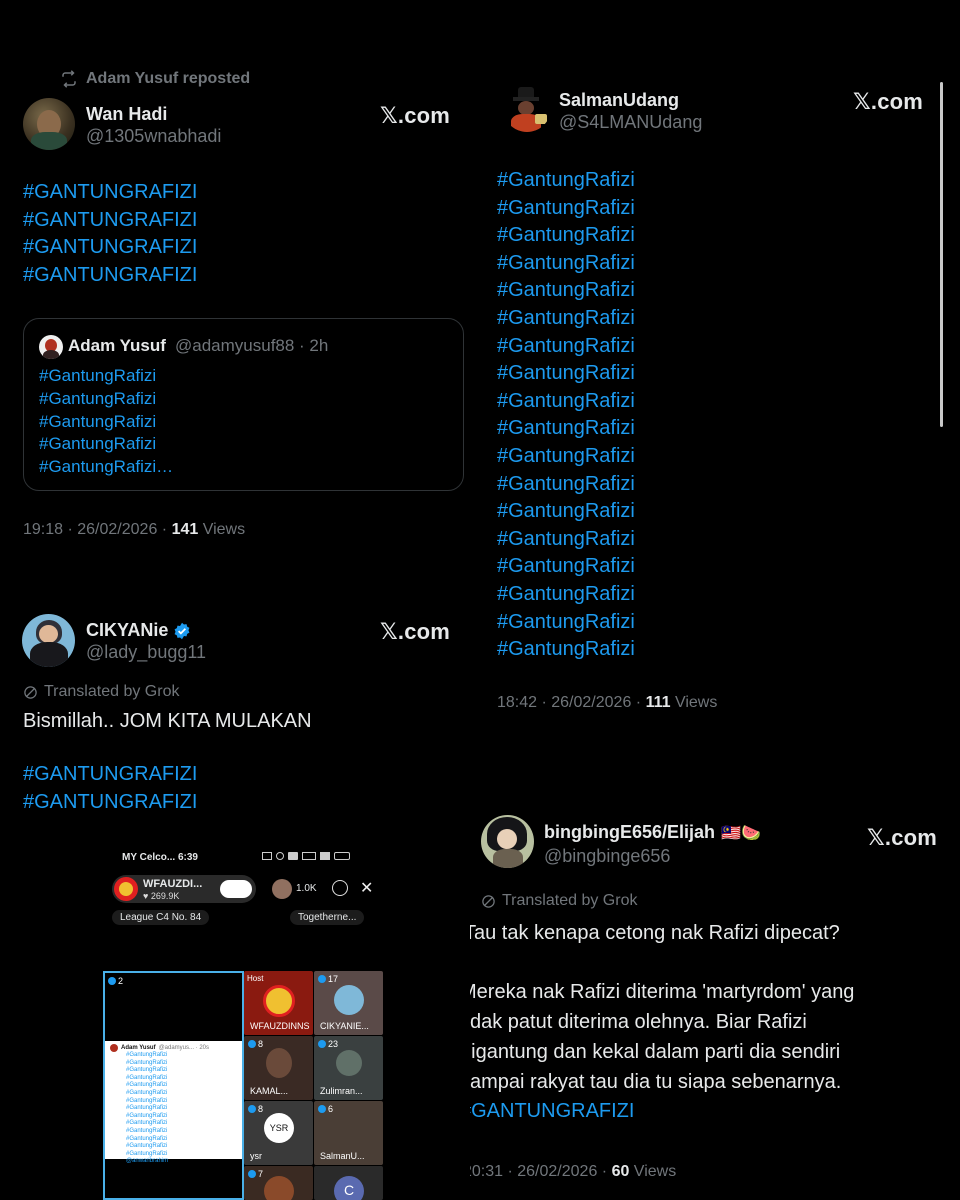  What do you see at coordinates (629, 832) in the screenshot?
I see `display-name: bingbingE656/Elijah` at bounding box center [629, 832].